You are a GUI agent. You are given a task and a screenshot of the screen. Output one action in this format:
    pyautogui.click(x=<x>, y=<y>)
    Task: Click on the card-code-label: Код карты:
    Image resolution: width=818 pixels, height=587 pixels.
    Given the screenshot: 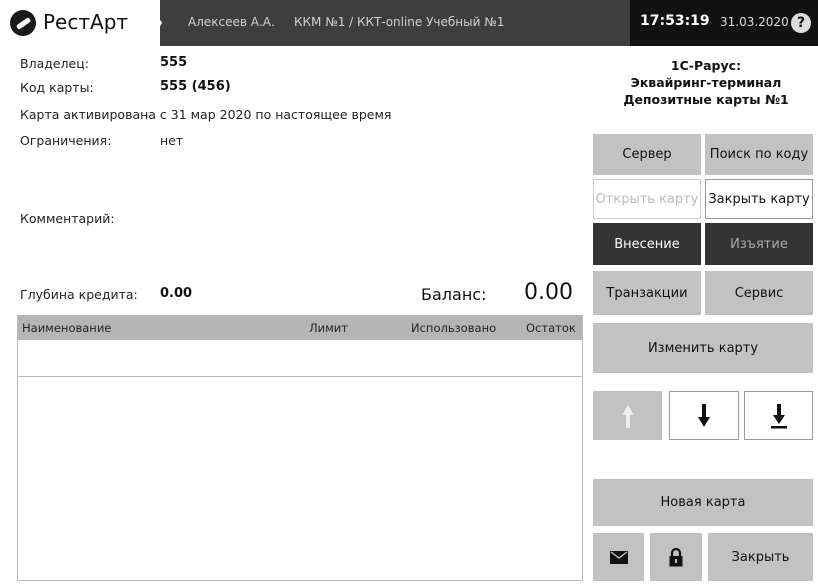 What is the action you would take?
    pyautogui.click(x=57, y=87)
    